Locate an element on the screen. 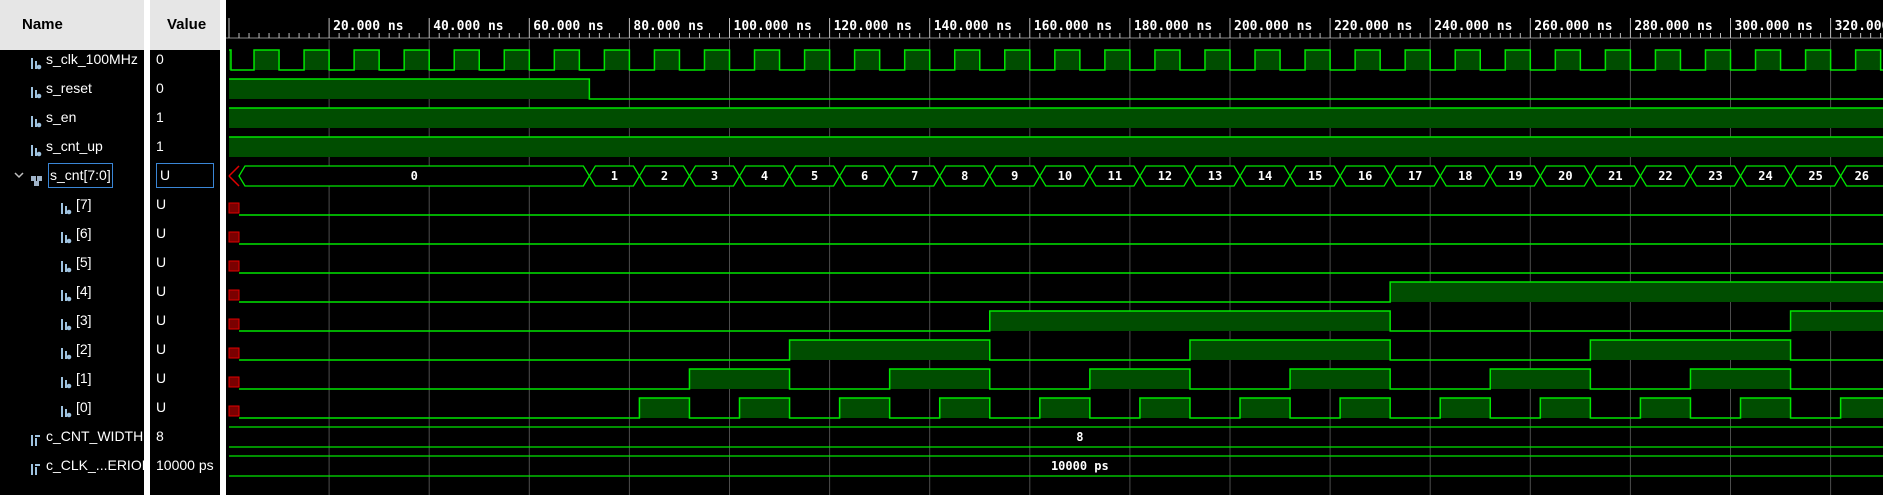 Image resolution: width=1883 pixels, height=495 pixels. signal-row: c_CLK_...ERIOD is located at coordinates (72, 465).